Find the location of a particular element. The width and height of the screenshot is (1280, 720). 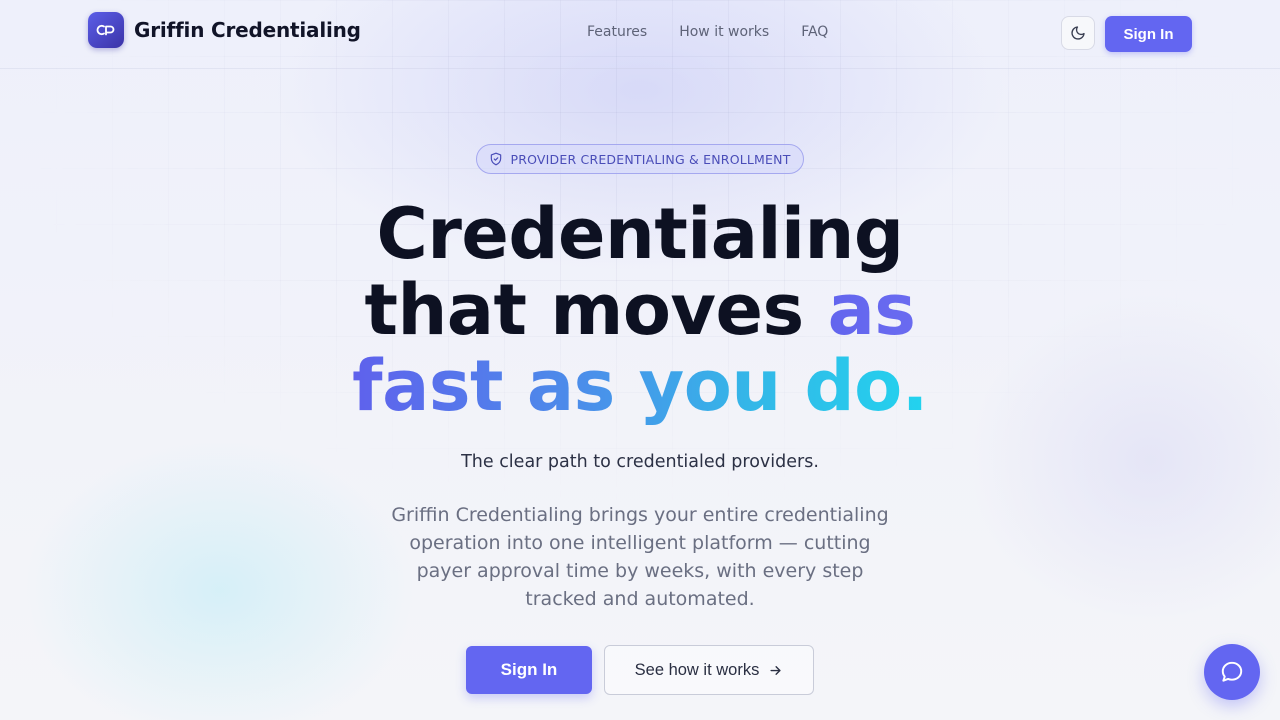

chat-bubble-icon is located at coordinates (1232, 672).